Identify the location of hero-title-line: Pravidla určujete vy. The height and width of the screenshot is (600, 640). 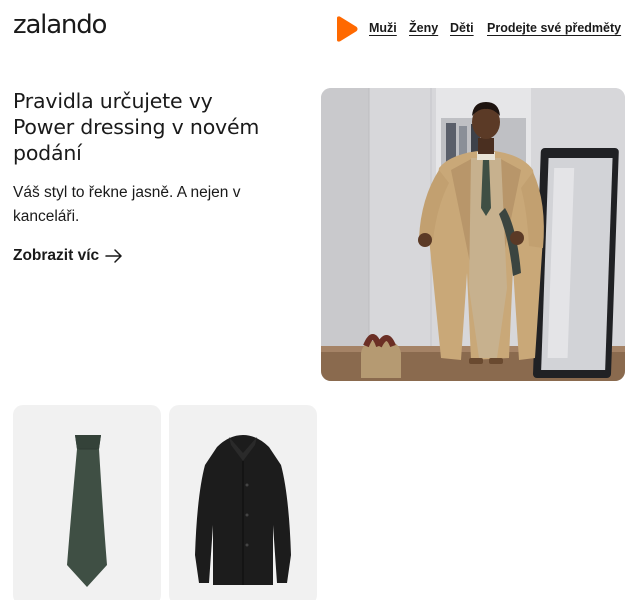
(113, 101).